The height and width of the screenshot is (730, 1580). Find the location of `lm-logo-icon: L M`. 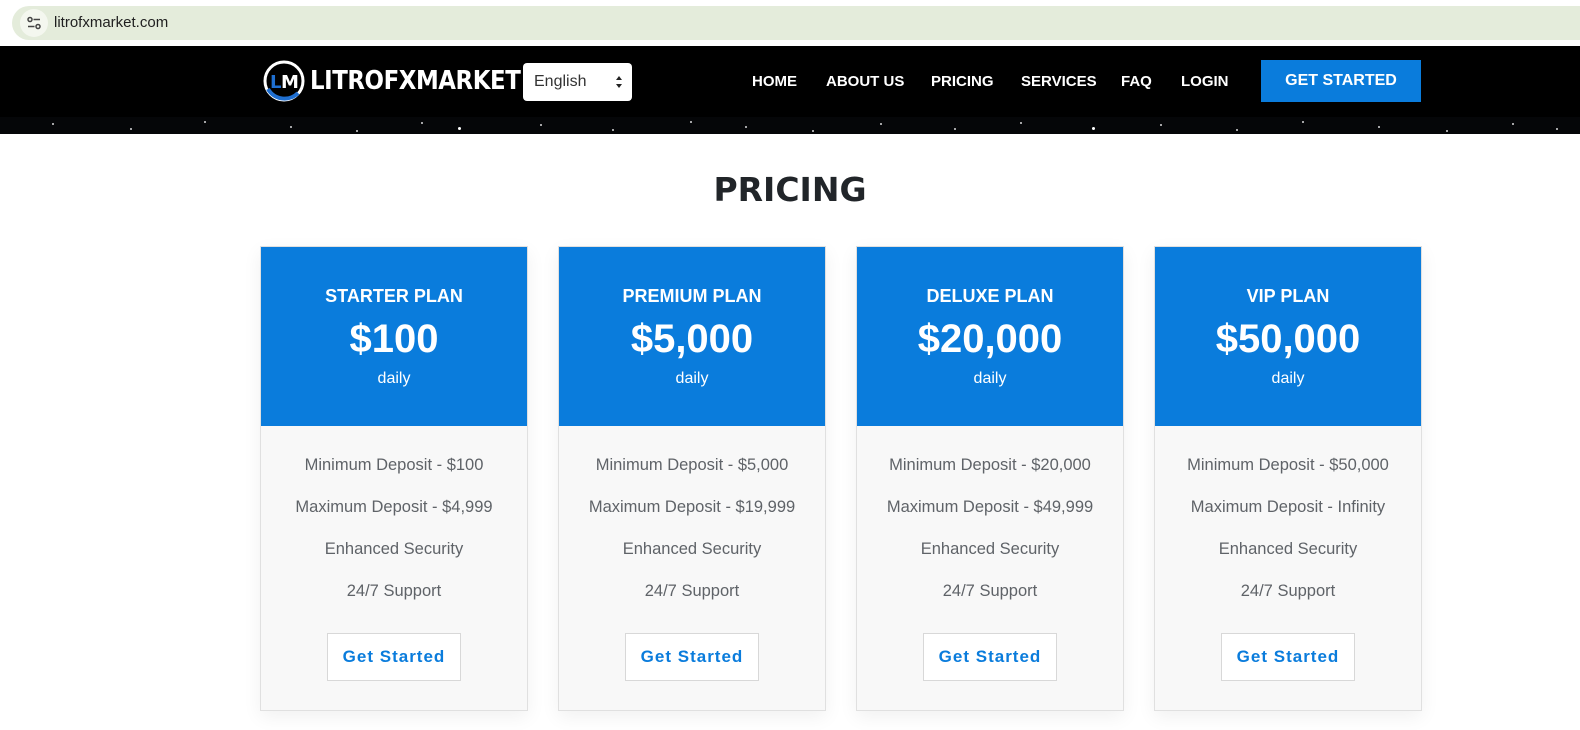

lm-logo-icon: L M is located at coordinates (284, 81).